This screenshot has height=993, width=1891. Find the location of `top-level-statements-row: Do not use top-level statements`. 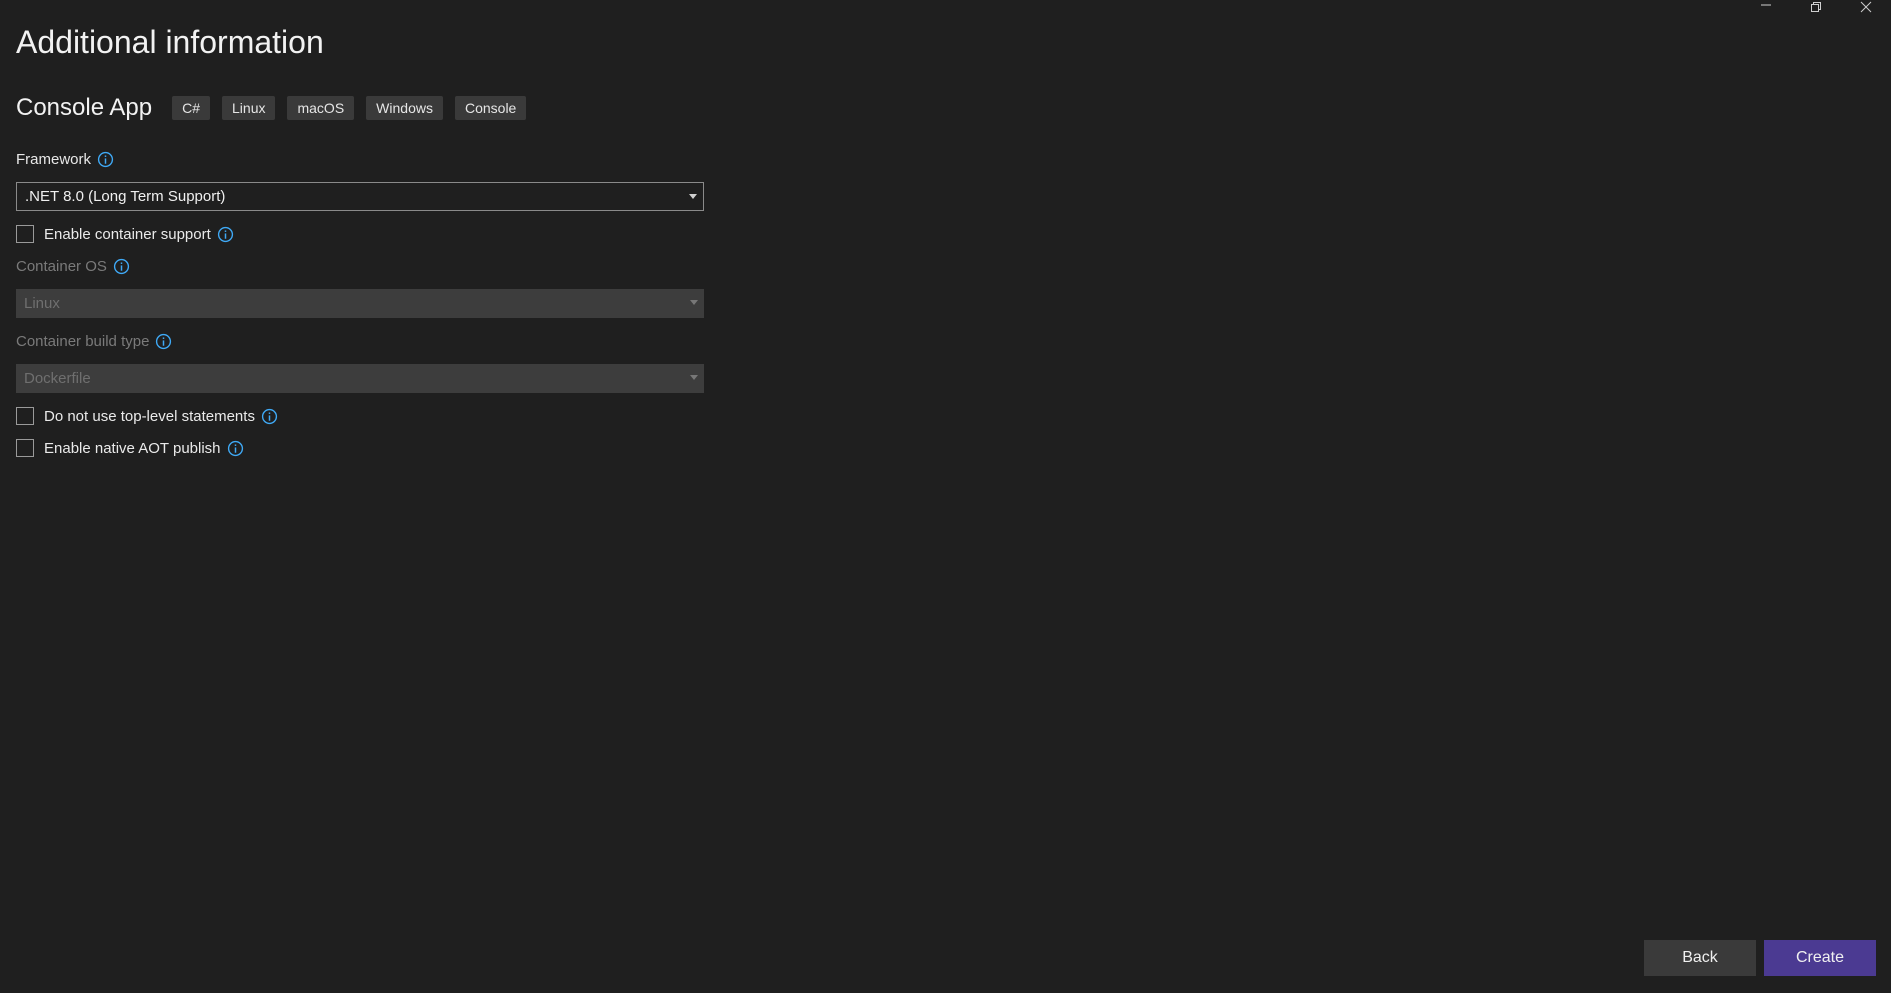

top-level-statements-row: Do not use top-level statements is located at coordinates (147, 416).